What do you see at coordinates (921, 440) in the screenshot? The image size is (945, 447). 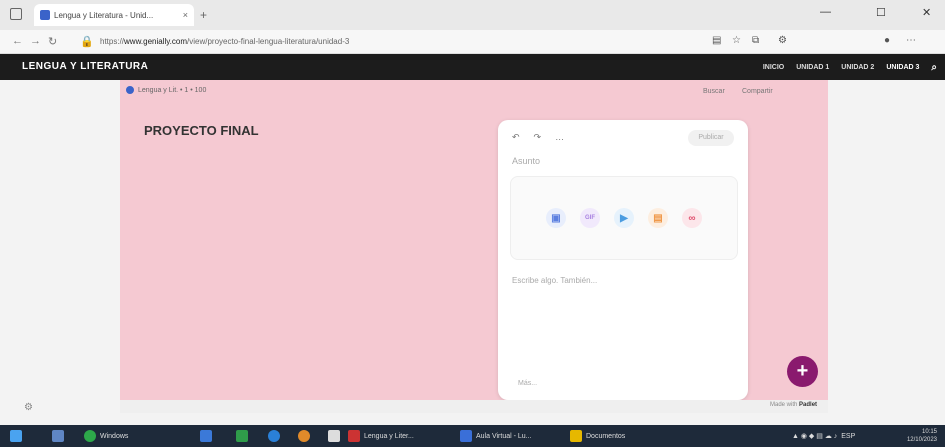 I see `clock-date: 12/10/2023` at bounding box center [921, 440].